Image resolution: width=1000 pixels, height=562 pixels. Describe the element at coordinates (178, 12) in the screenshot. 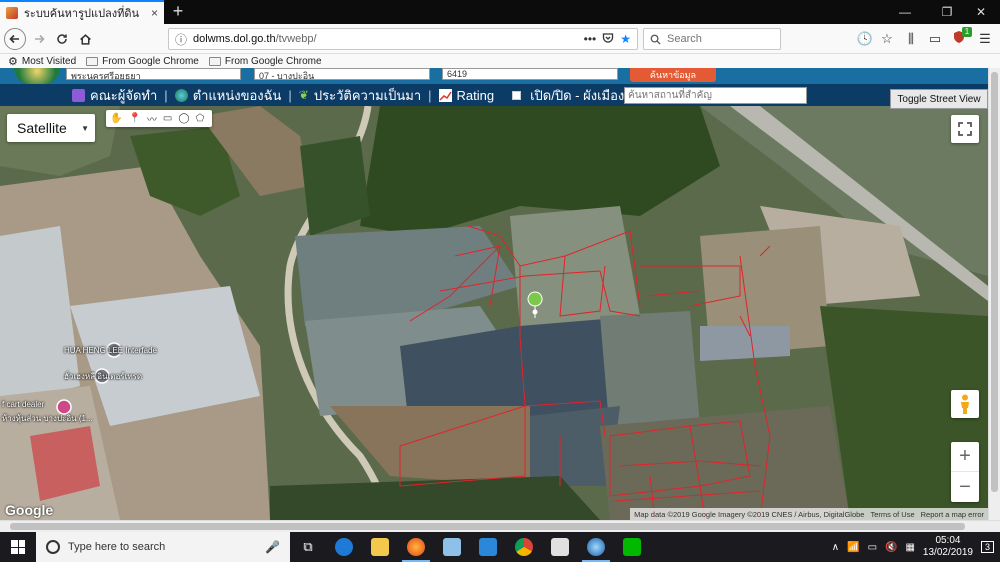

I see `new-tab-button: +` at that location.